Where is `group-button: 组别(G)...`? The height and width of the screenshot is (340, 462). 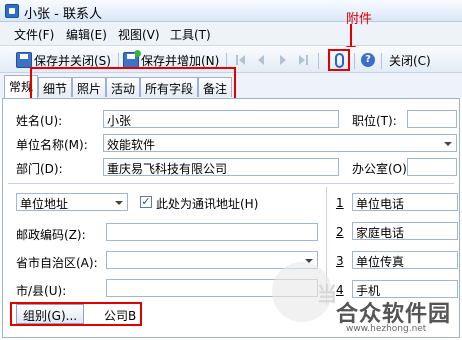
group-button: 组别(G)... is located at coordinates (50, 314).